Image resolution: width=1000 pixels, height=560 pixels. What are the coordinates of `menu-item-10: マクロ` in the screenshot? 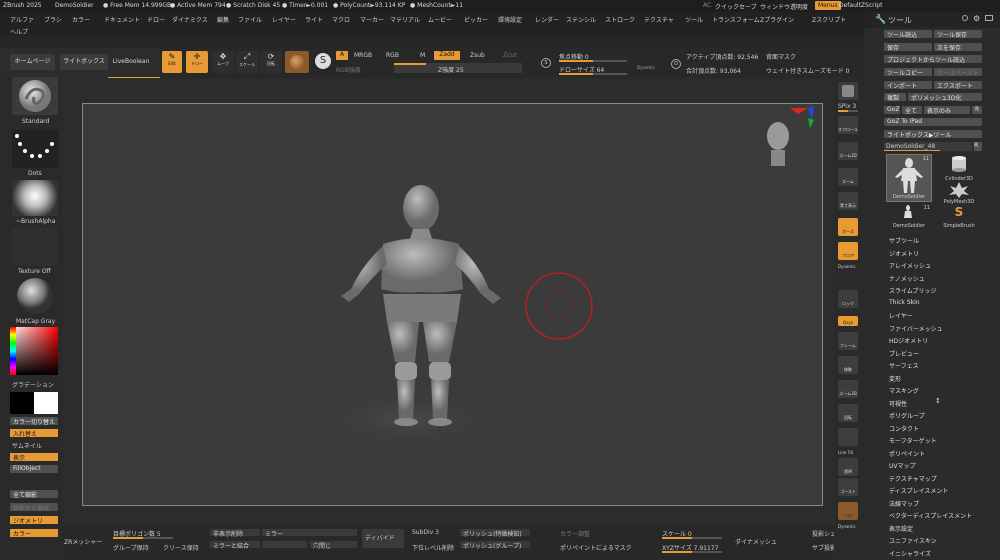 It's located at (341, 19).